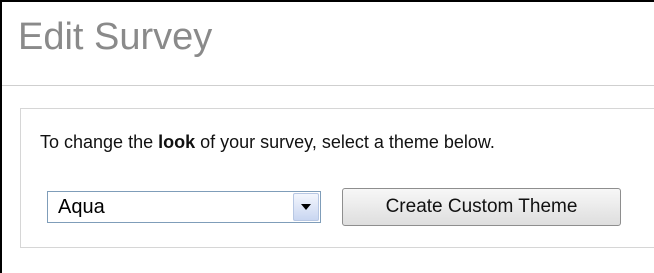 This screenshot has height=273, width=654. I want to click on title-divider, so click(328, 85).